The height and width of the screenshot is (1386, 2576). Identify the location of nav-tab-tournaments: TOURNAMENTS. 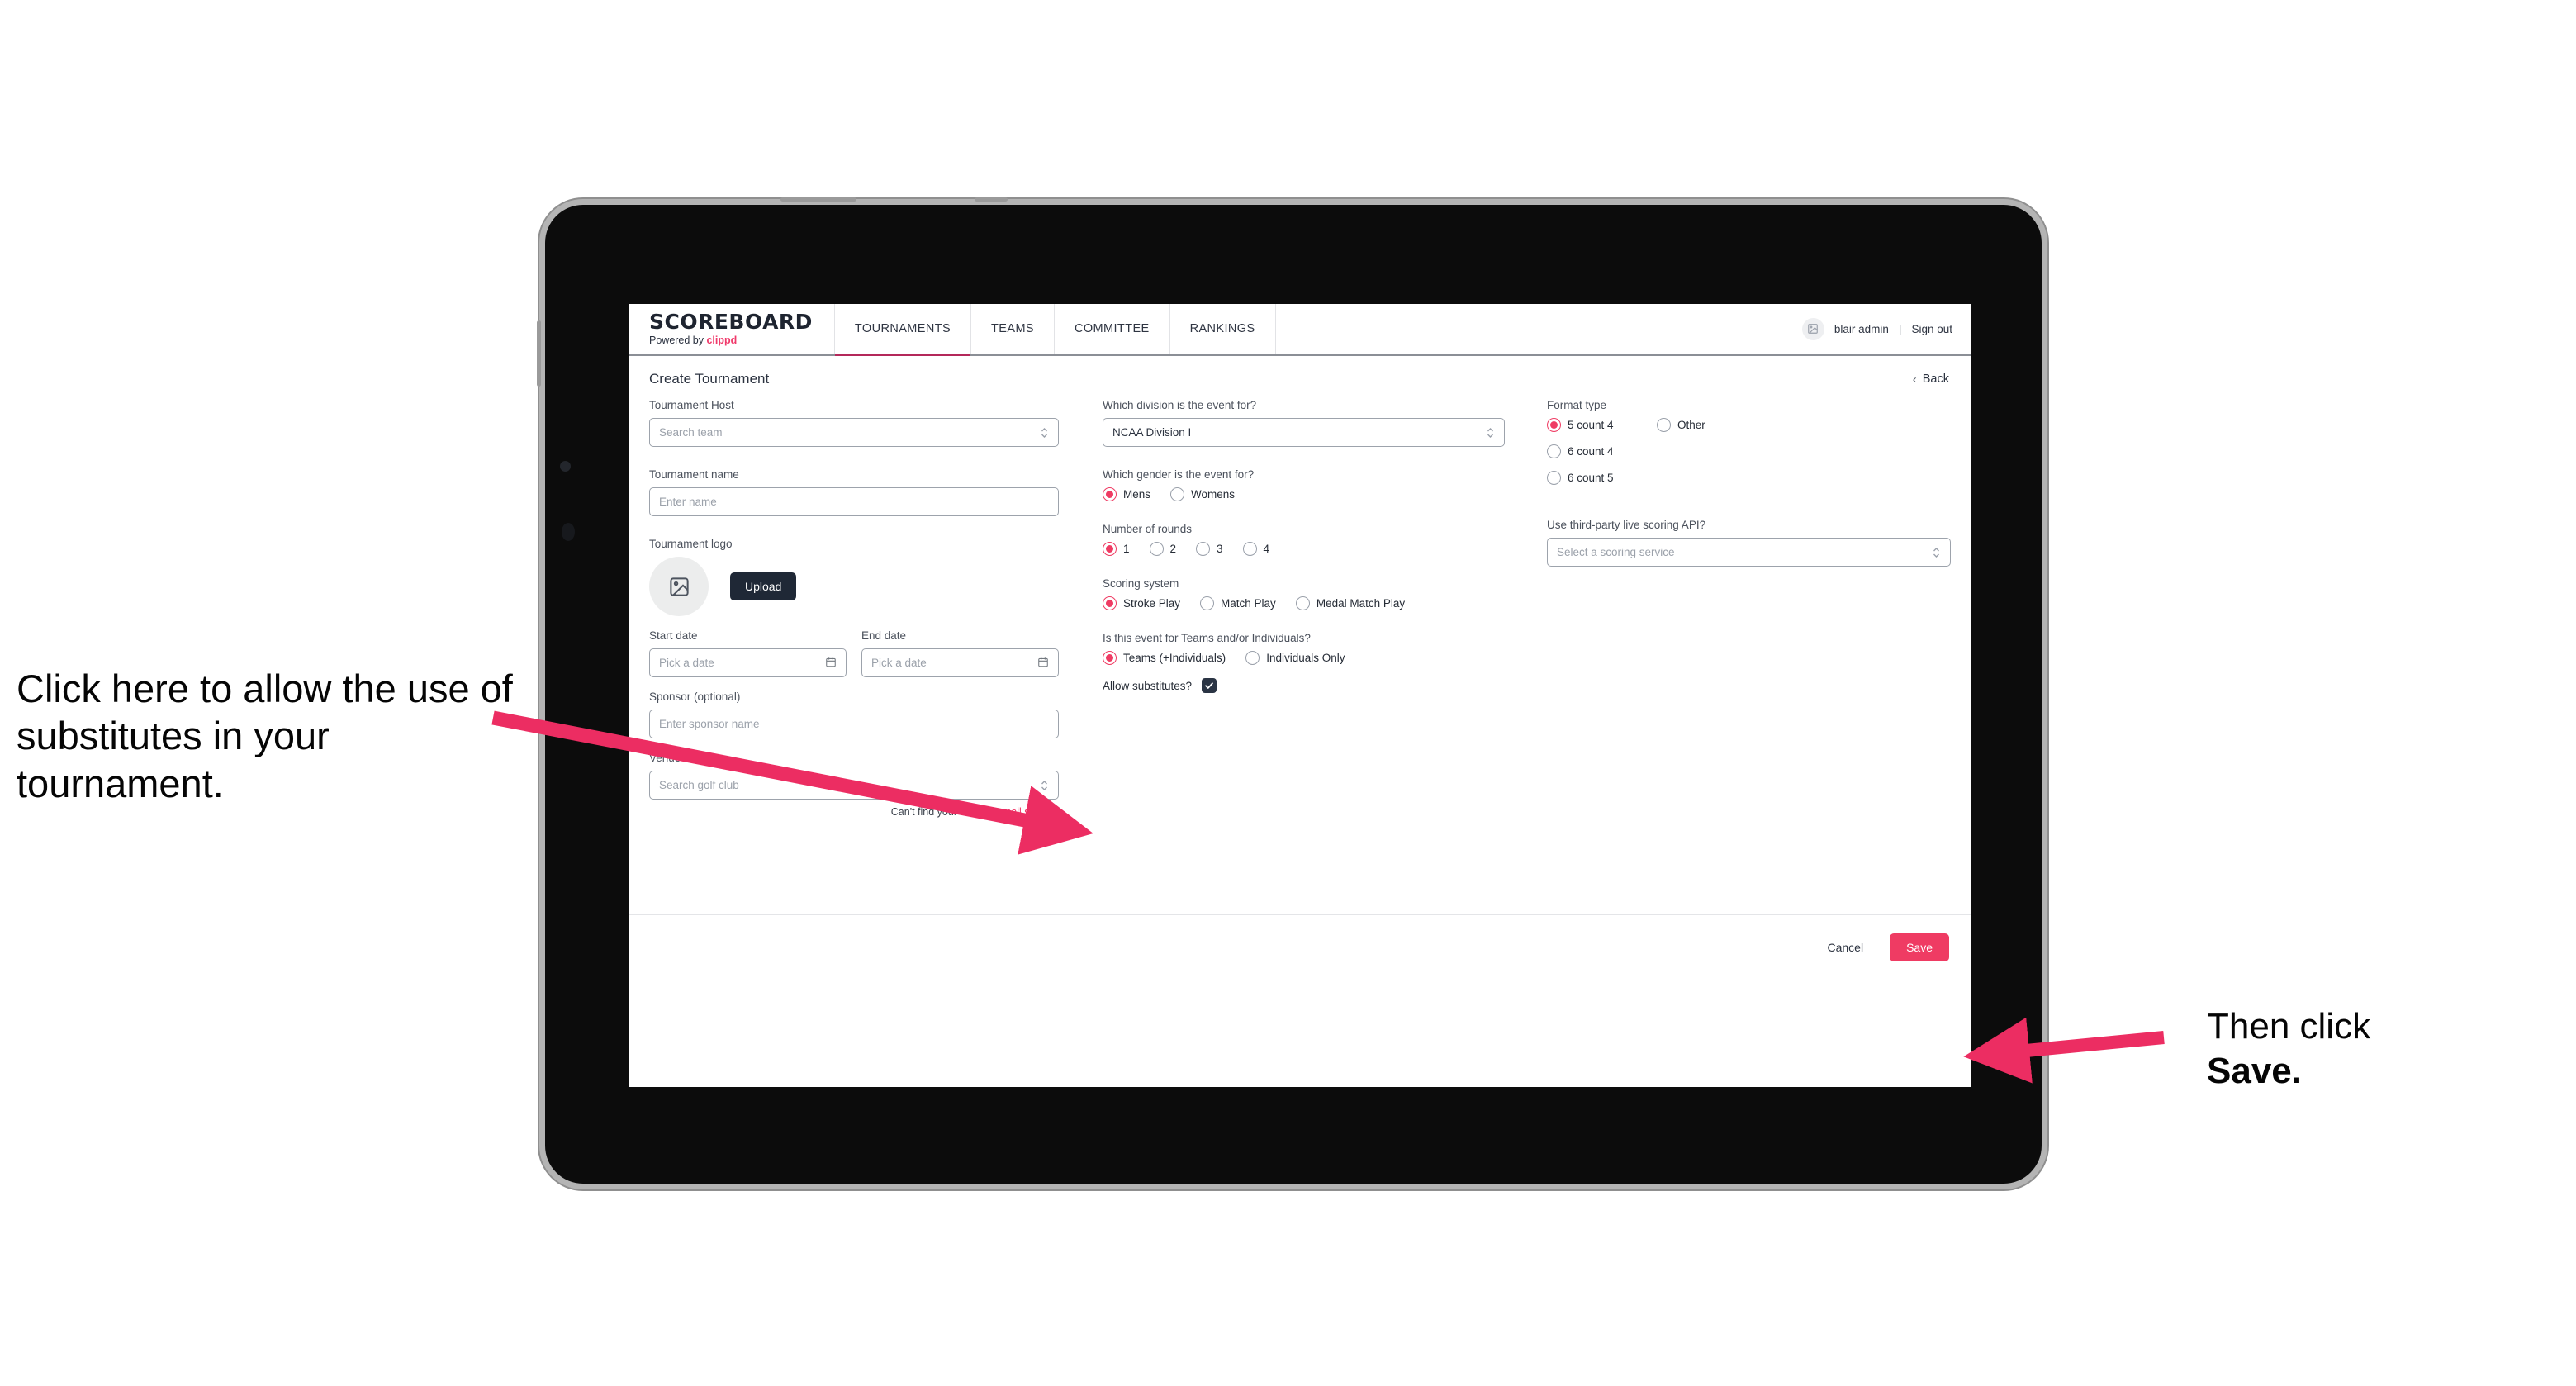
(903, 330).